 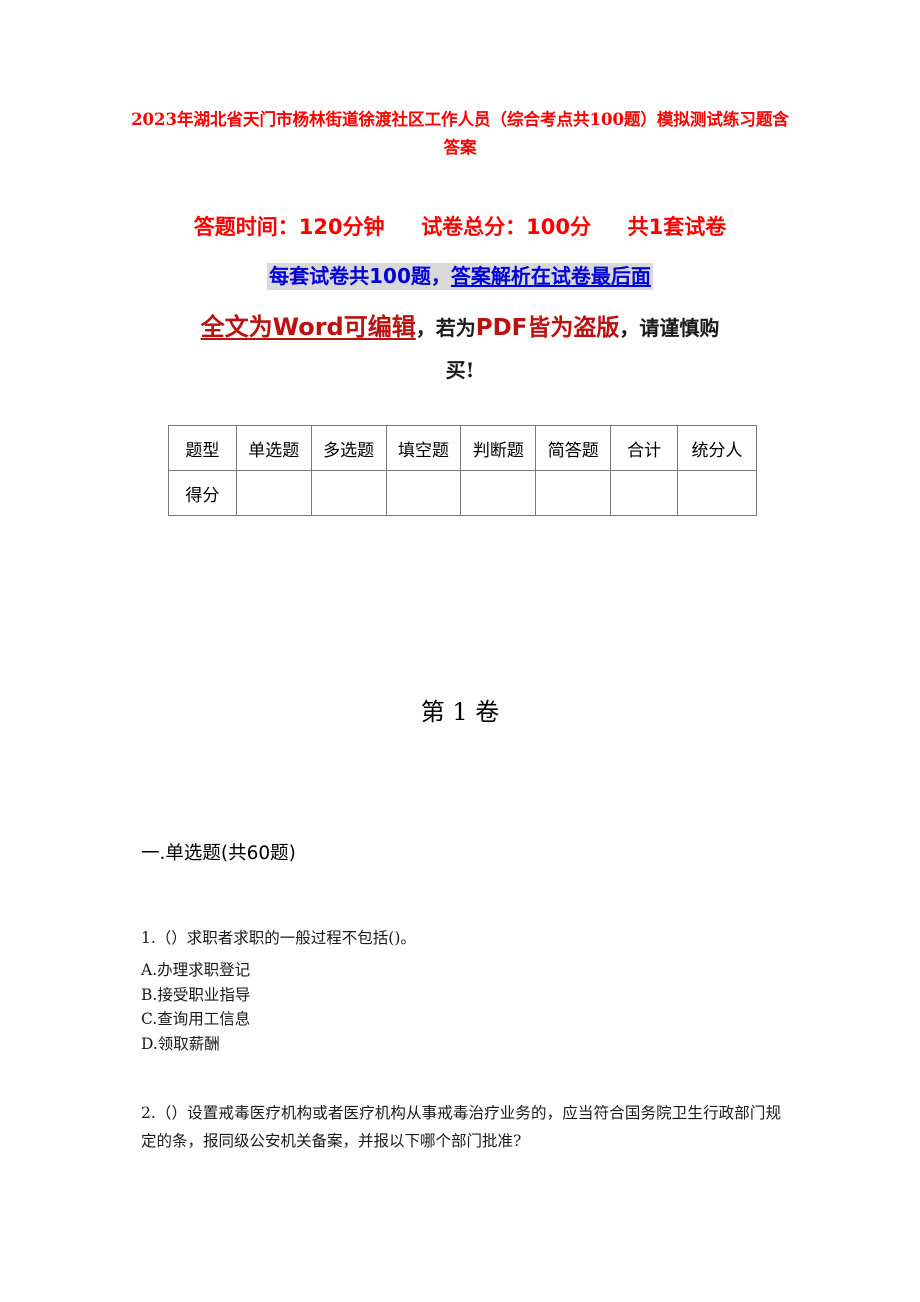 What do you see at coordinates (202, 448) in the screenshot?
I see `table-header-cell: 题型` at bounding box center [202, 448].